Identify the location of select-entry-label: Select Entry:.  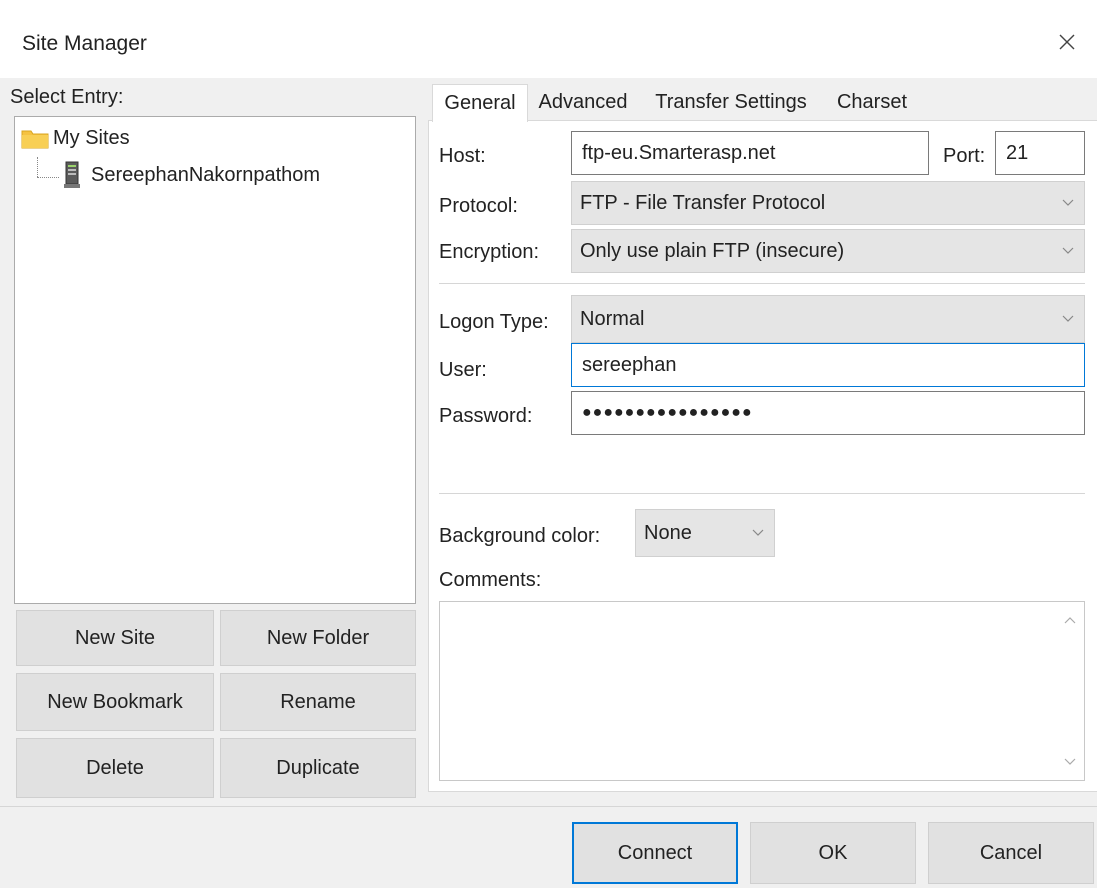
(67, 97).